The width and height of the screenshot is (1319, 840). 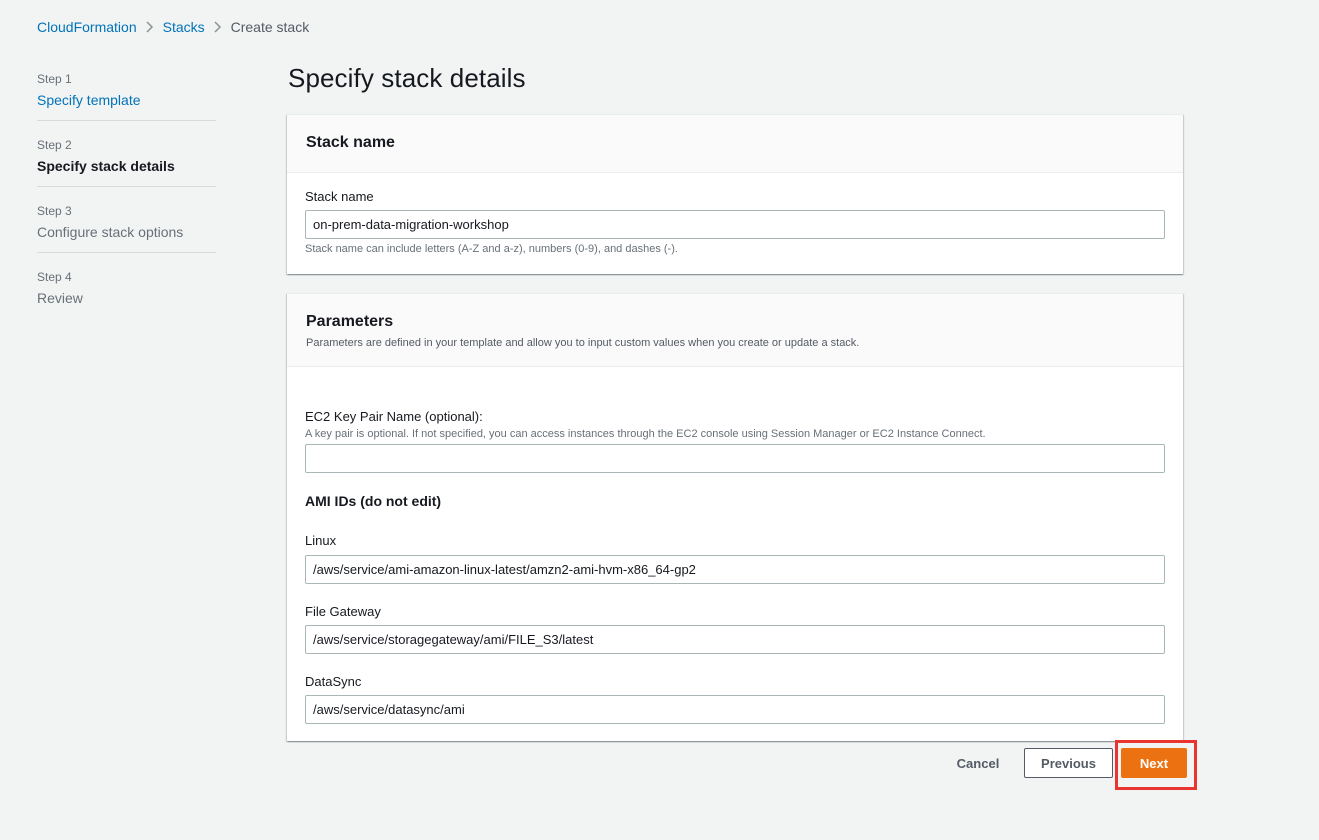 What do you see at coordinates (270, 27) in the screenshot?
I see `breadcrumb-create-stack: Create stack` at bounding box center [270, 27].